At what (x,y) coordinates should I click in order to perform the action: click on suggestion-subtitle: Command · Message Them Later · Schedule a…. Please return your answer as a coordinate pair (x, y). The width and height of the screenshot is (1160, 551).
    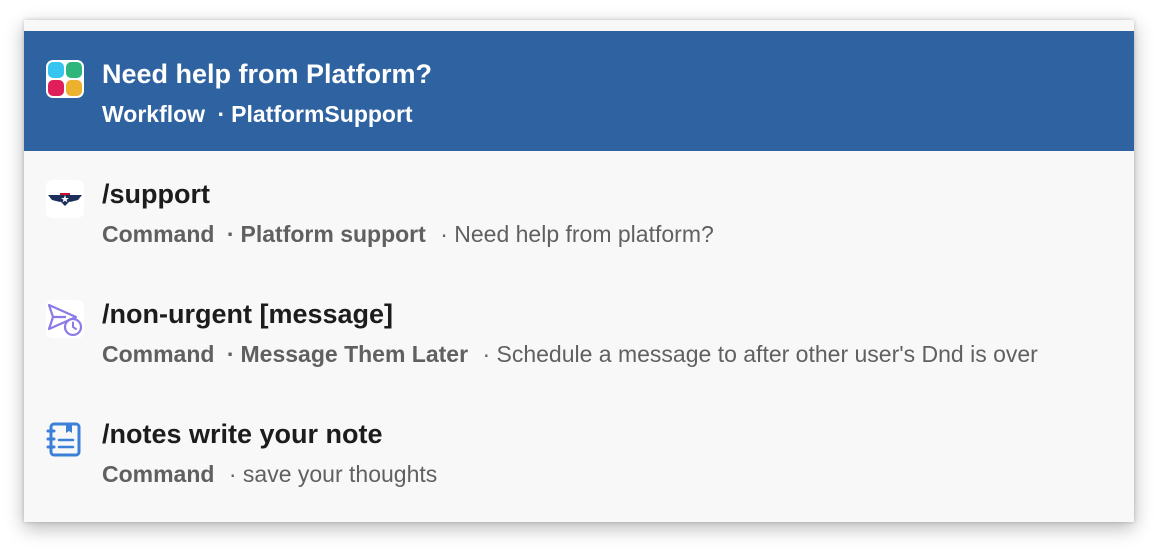
    Looking at the image, I should click on (570, 354).